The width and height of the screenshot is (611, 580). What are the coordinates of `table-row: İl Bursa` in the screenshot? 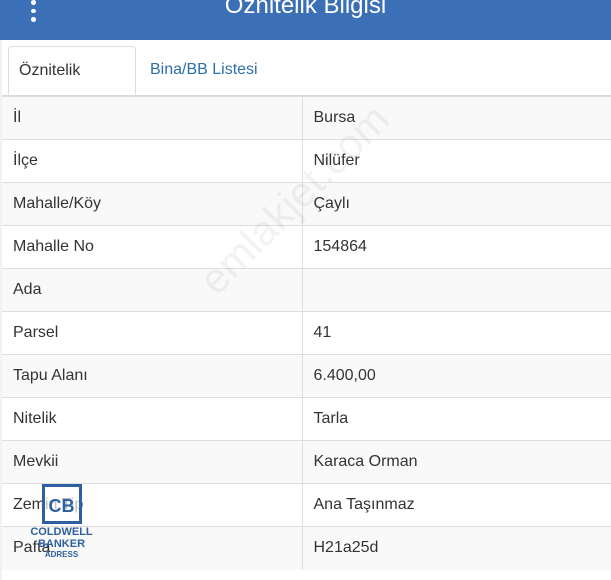 It's located at (306, 118).